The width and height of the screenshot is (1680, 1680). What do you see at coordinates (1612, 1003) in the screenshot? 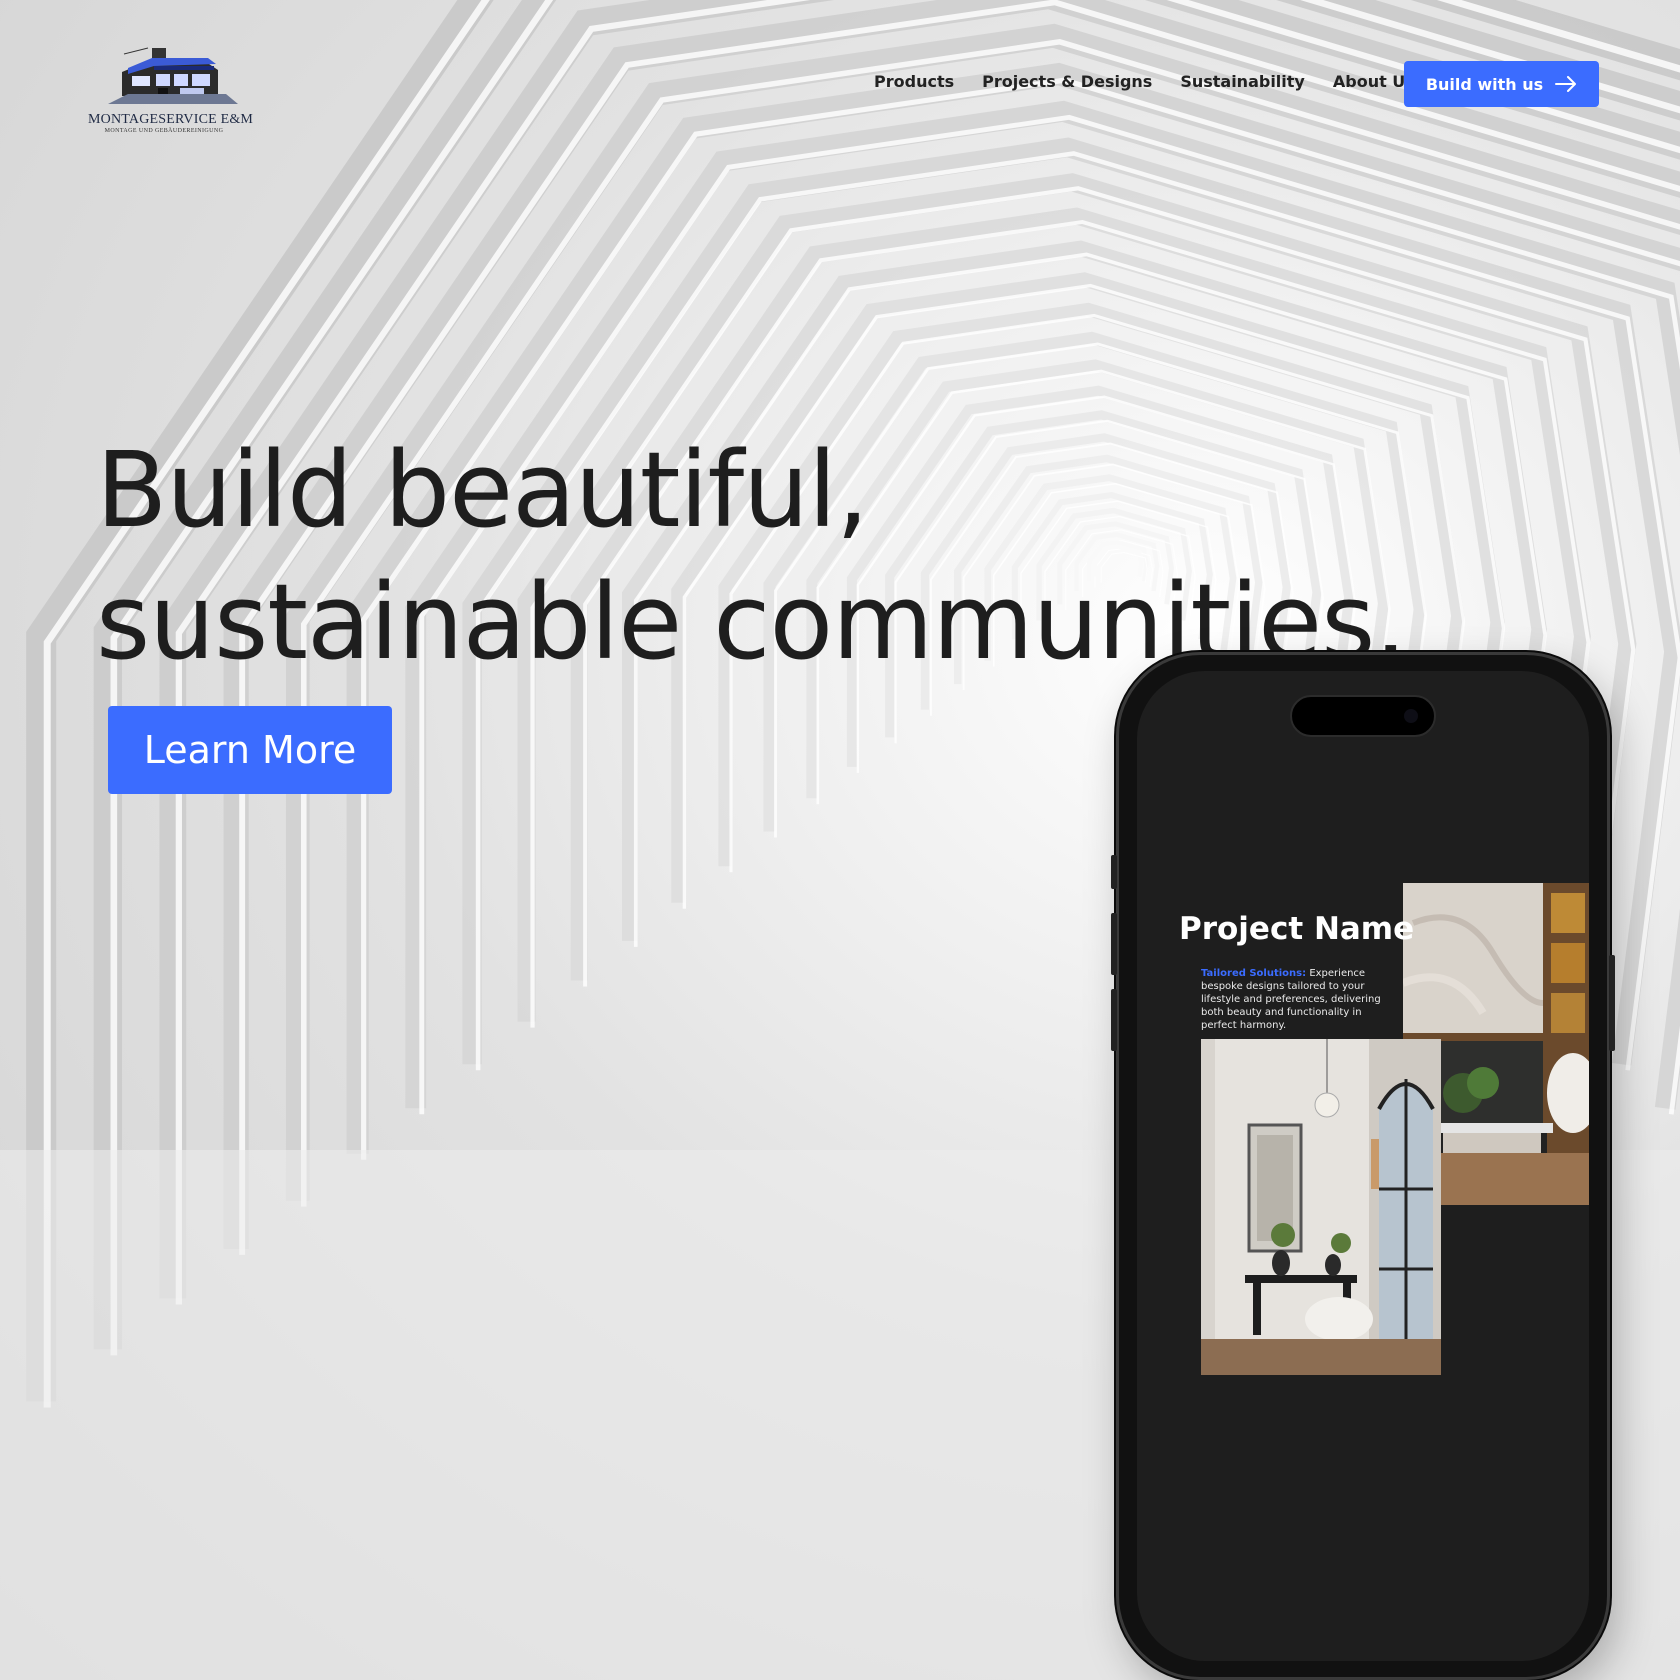
I see `phone-power-button` at bounding box center [1612, 1003].